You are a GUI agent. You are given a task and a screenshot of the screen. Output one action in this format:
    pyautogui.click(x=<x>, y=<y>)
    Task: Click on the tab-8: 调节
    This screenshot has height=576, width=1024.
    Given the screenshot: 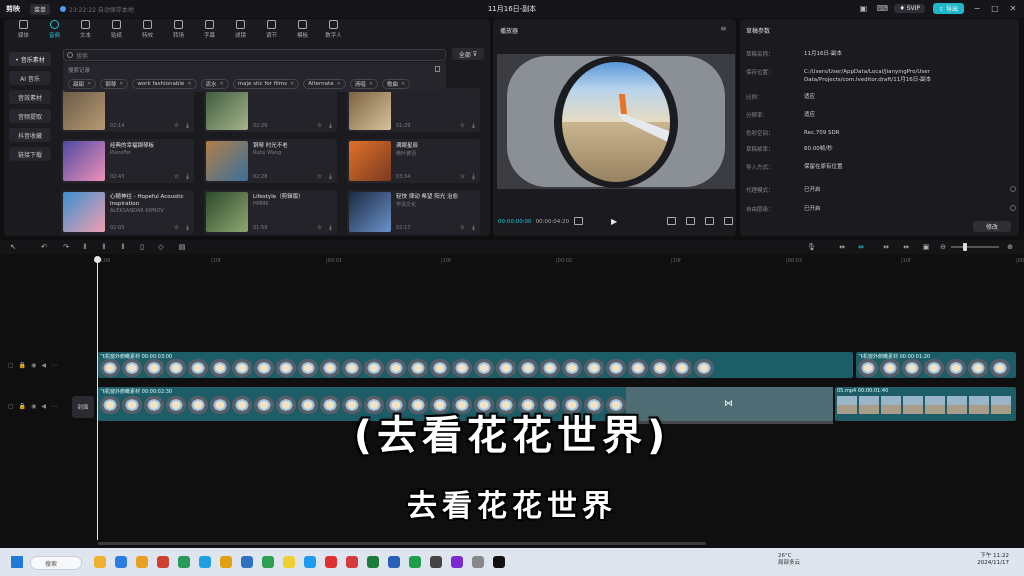 What is the action you would take?
    pyautogui.click(x=271, y=31)
    